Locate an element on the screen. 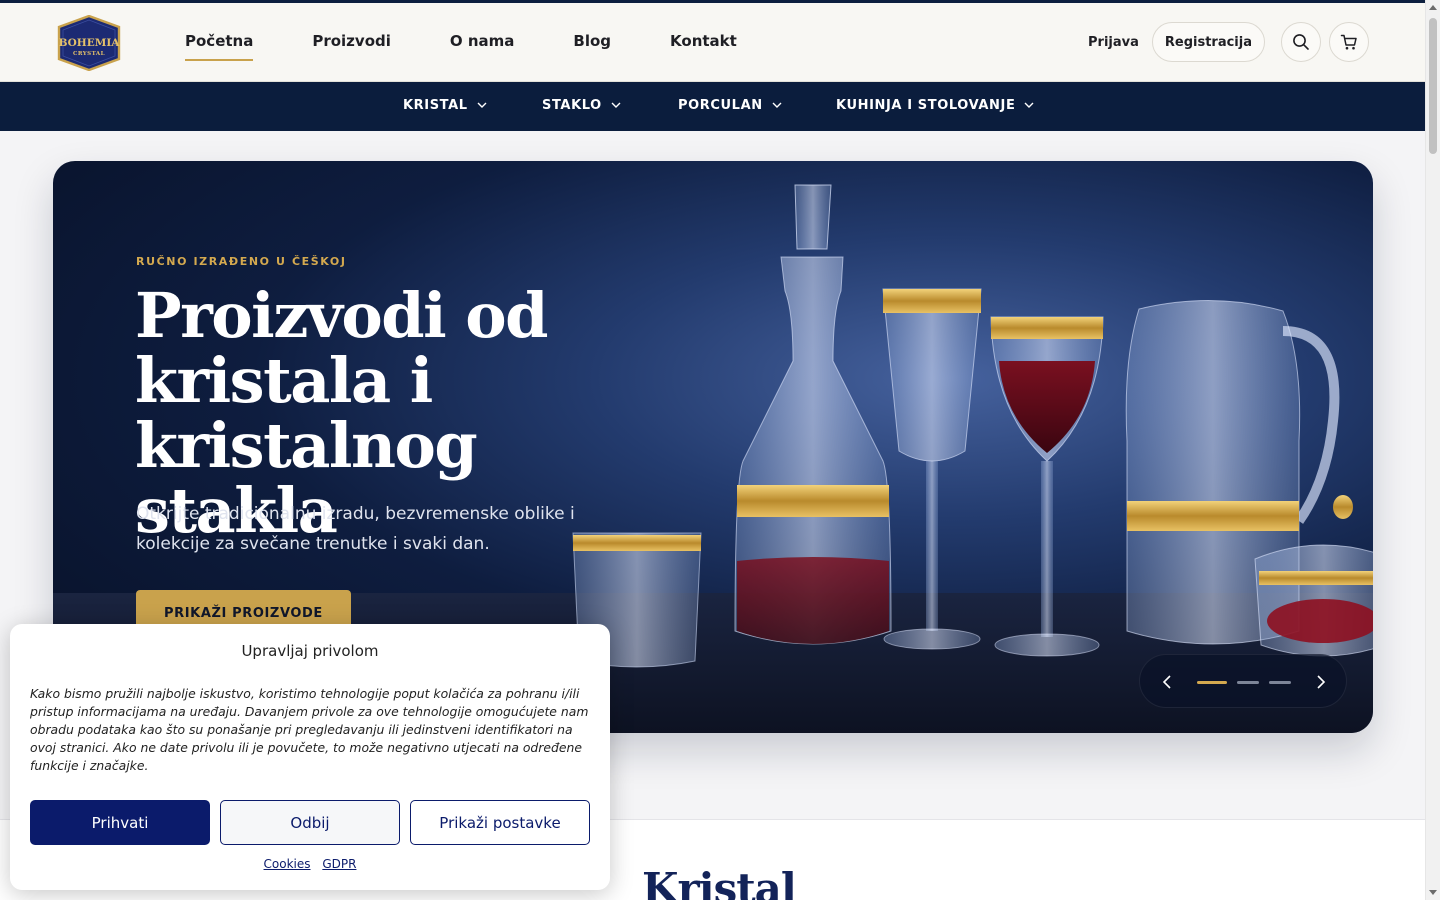  scroll-down-icon is located at coordinates (1433, 892).